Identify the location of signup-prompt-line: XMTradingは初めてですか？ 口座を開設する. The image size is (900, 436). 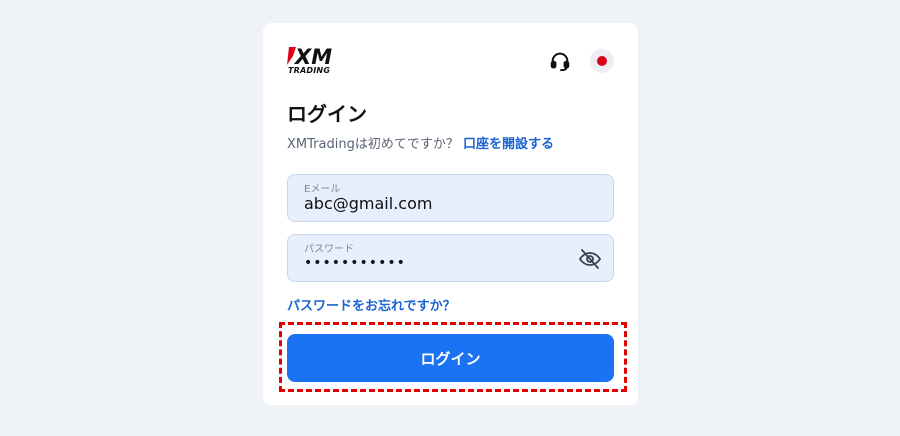
(420, 142).